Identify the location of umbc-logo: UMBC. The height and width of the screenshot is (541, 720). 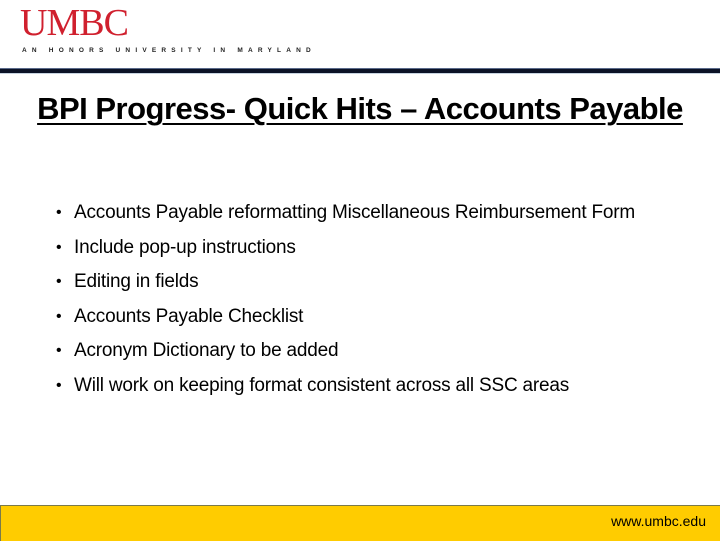
(74, 23).